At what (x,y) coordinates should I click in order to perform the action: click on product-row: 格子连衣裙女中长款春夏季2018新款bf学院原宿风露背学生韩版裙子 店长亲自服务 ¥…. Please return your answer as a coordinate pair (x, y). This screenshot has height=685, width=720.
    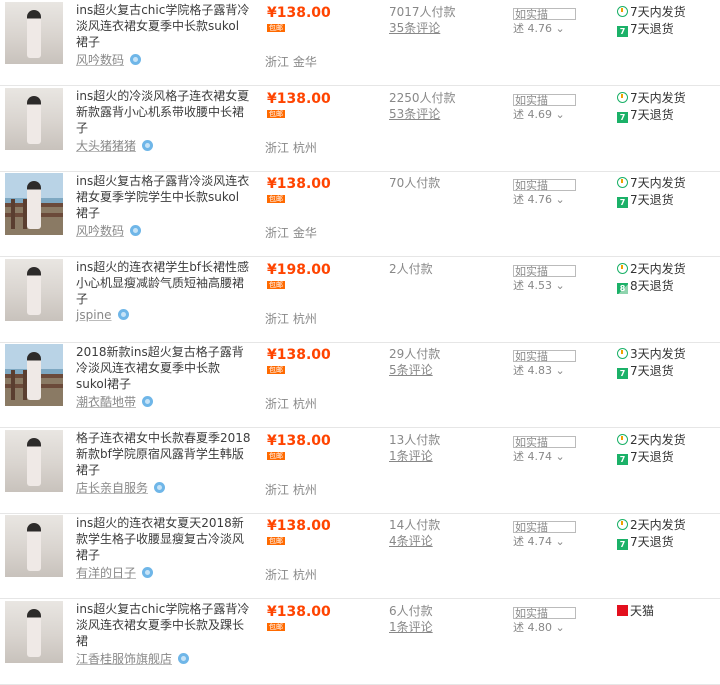
    Looking at the image, I should click on (360, 471).